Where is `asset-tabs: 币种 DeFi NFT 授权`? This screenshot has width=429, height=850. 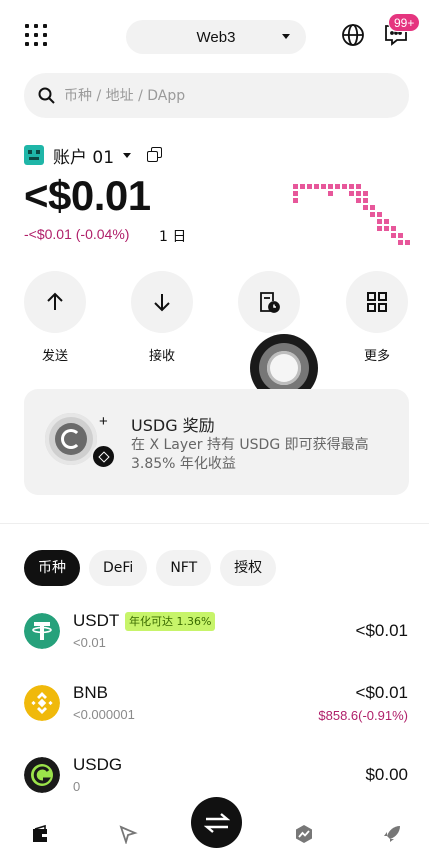
asset-tabs: 币种 DeFi NFT 授权 is located at coordinates (154, 568).